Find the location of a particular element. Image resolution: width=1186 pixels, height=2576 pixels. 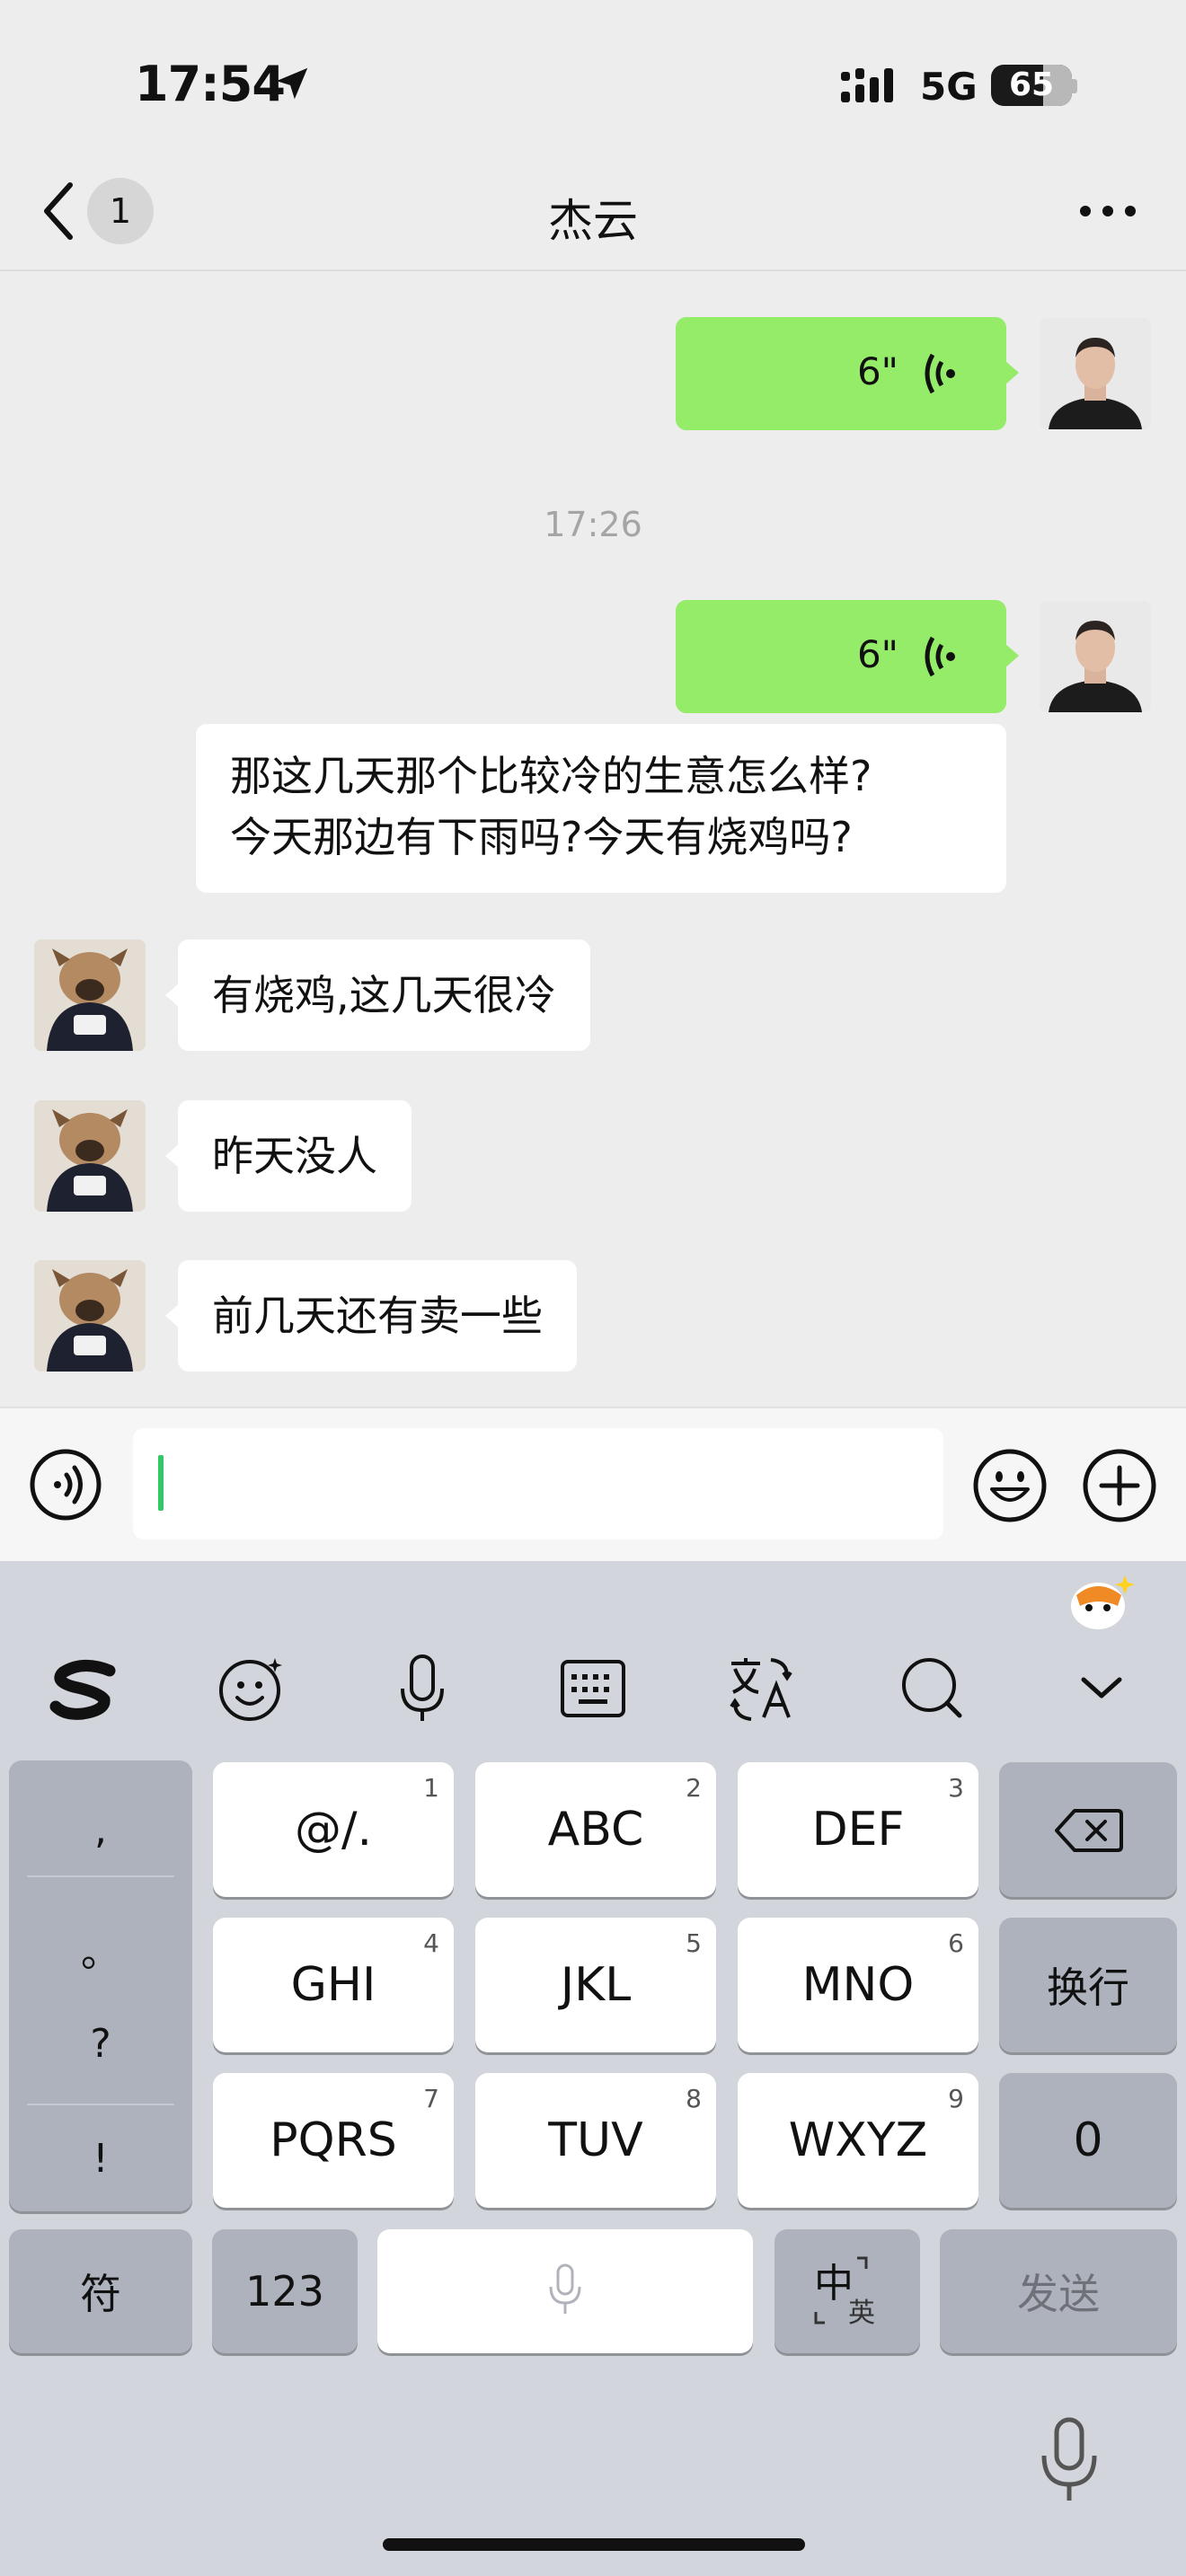

received-message: 昨天没人 is located at coordinates (288, 1156).